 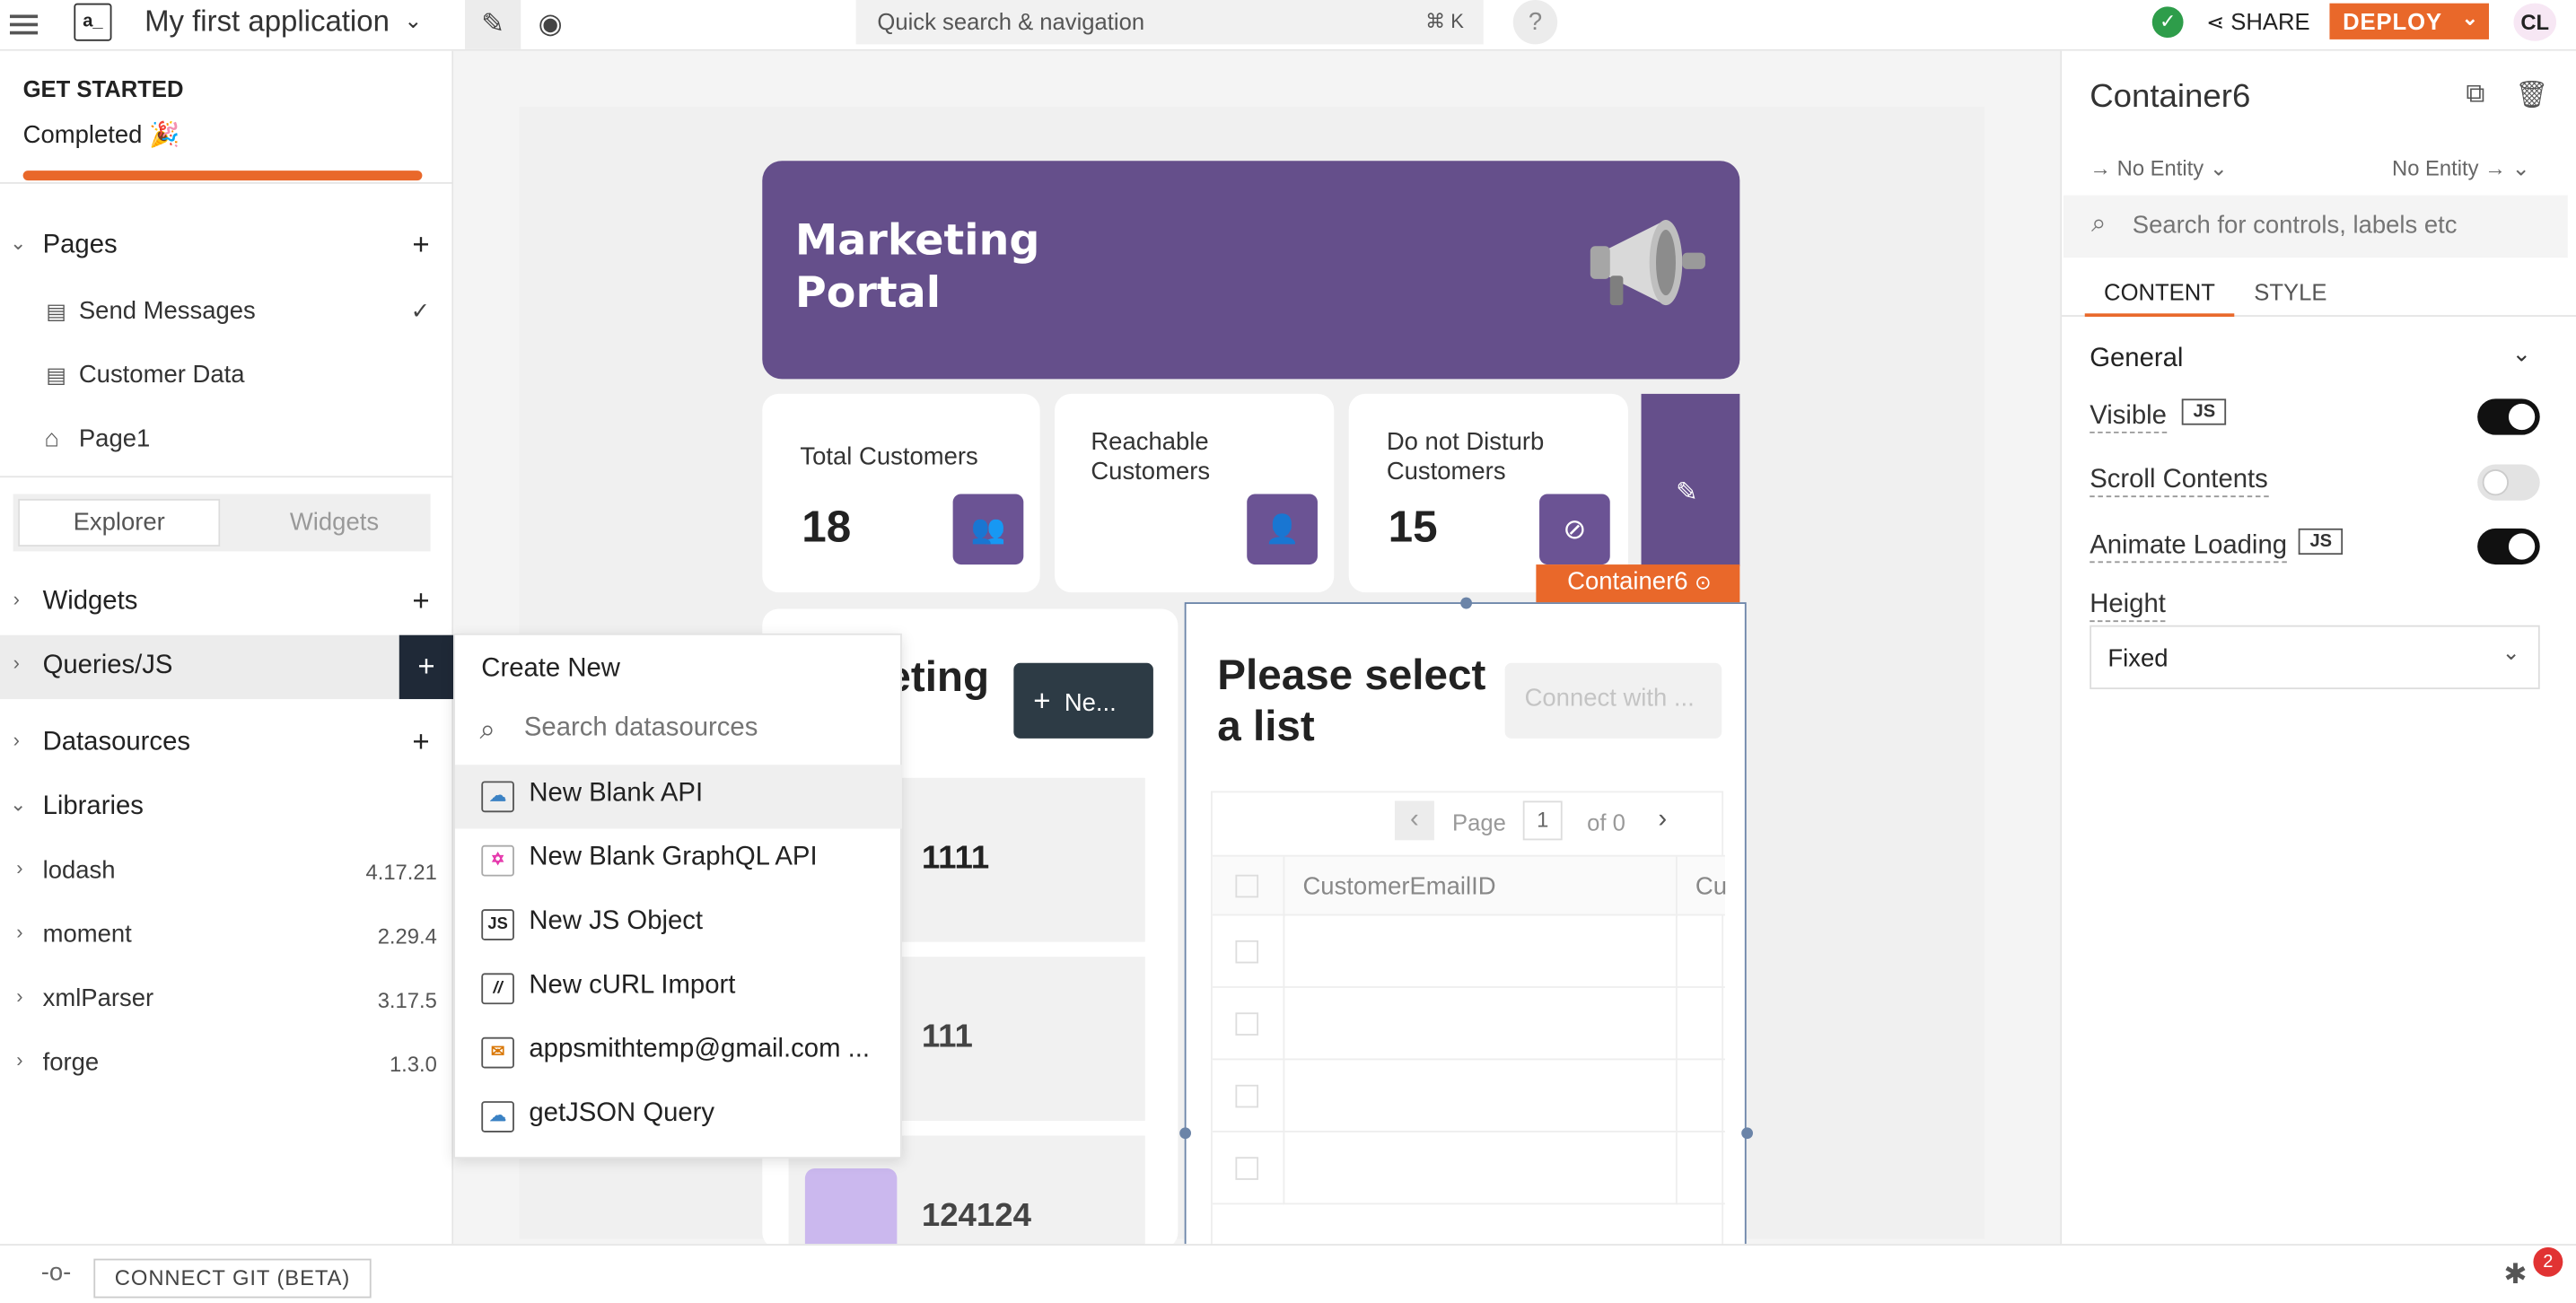 I want to click on next-page-button: ›, so click(x=1662, y=820).